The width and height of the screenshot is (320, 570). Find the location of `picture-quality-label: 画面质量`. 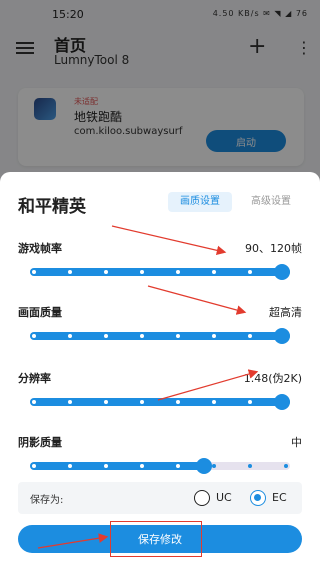

picture-quality-label: 画面质量 is located at coordinates (40, 312).